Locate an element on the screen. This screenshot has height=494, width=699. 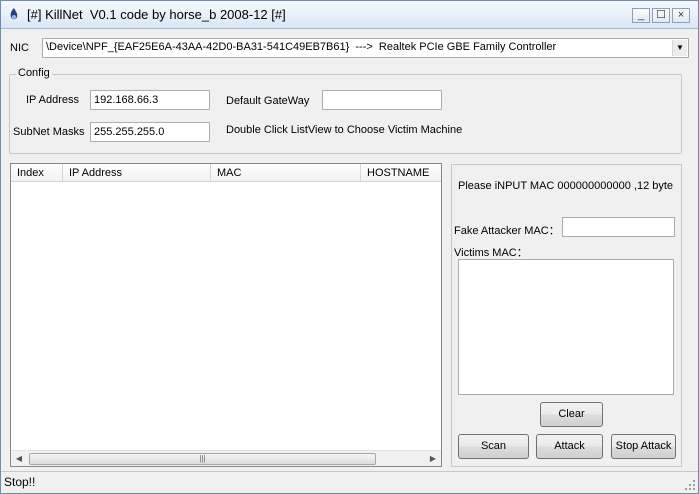
maximize-button: ☐ is located at coordinates (661, 15).